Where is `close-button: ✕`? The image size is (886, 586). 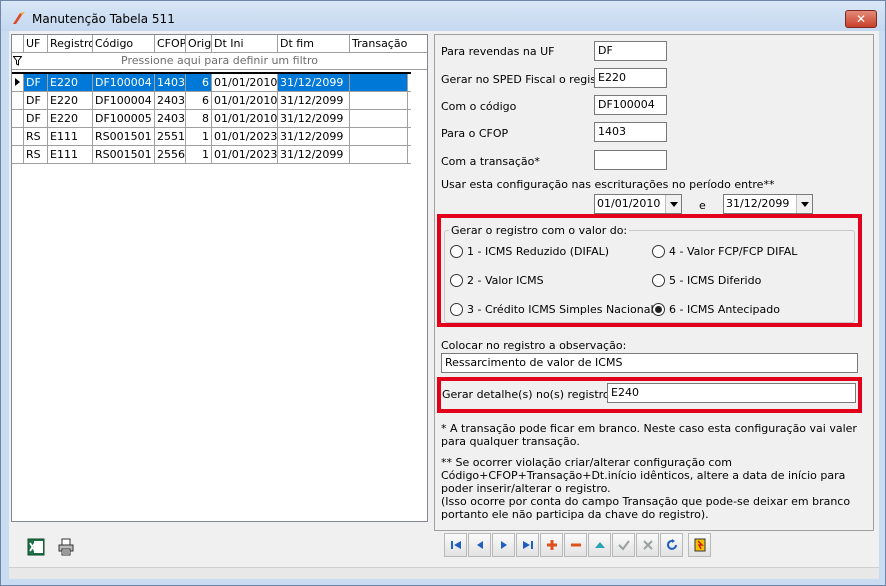 close-button: ✕ is located at coordinates (861, 19).